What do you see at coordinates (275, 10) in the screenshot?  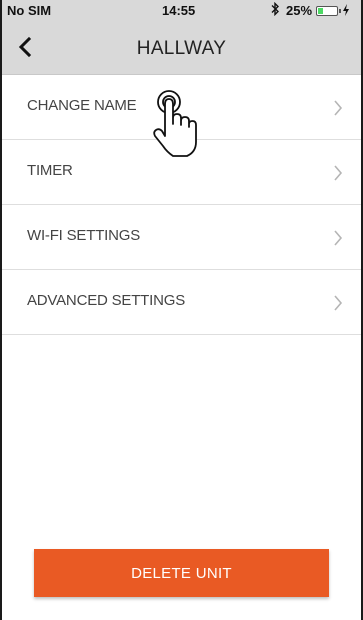 I see `bluetooth-icon` at bounding box center [275, 10].